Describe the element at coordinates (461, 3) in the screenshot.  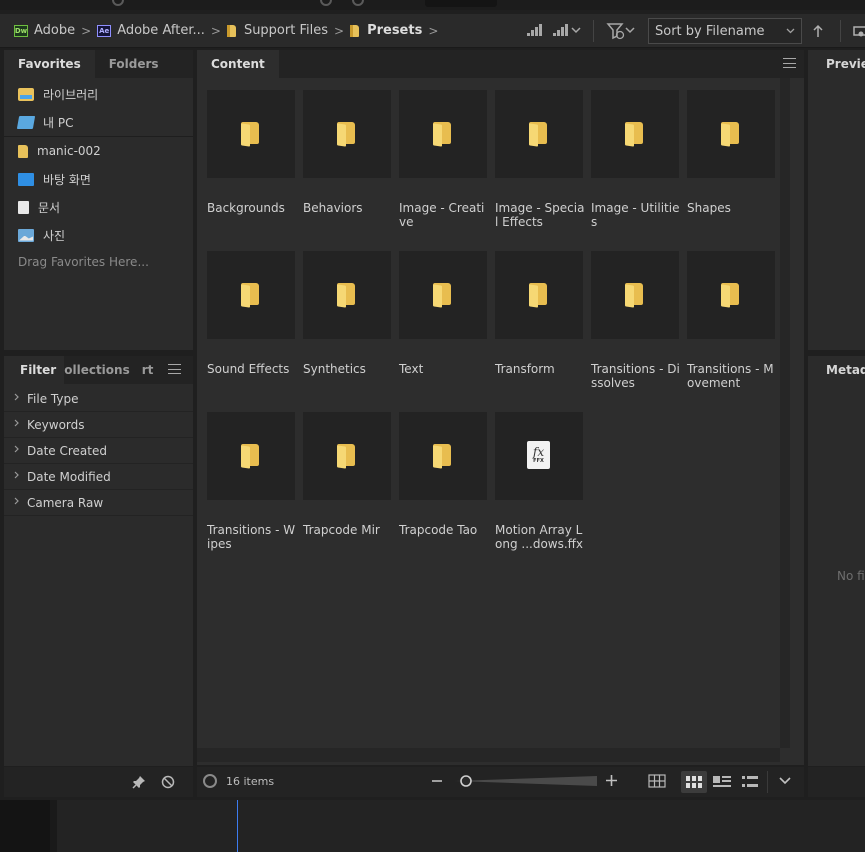
I see `top-search-field` at that location.